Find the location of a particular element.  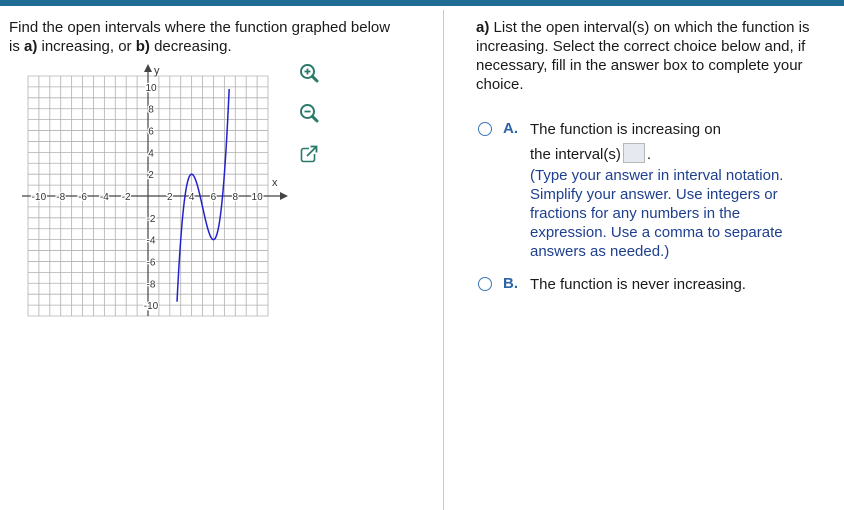

y-axis-arrow is located at coordinates (148, 68).